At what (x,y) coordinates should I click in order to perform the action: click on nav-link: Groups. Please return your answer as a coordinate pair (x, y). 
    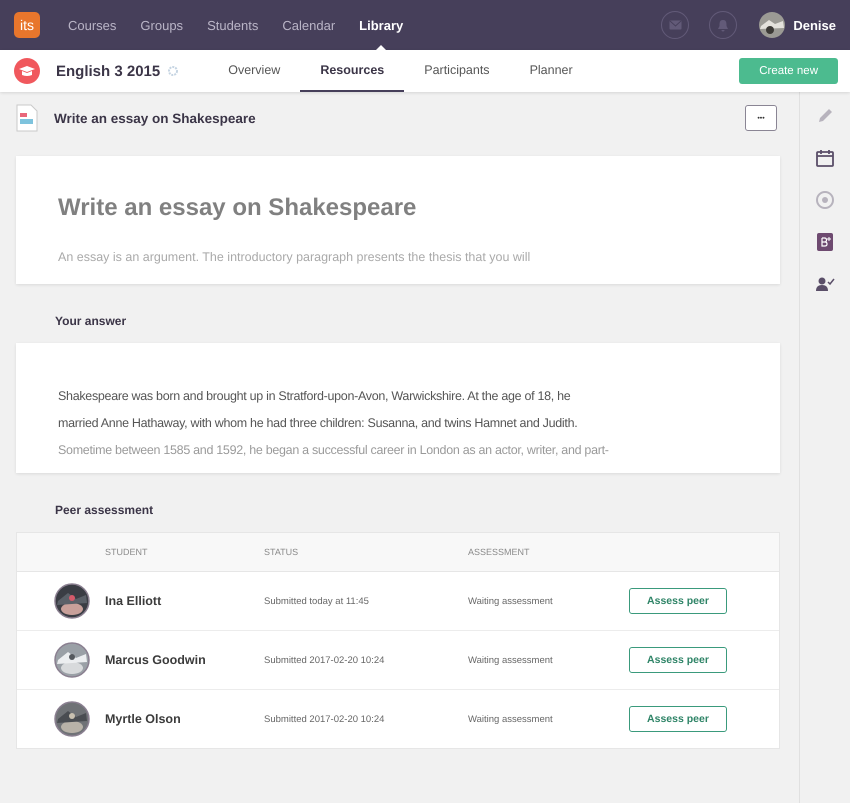
    Looking at the image, I should click on (162, 25).